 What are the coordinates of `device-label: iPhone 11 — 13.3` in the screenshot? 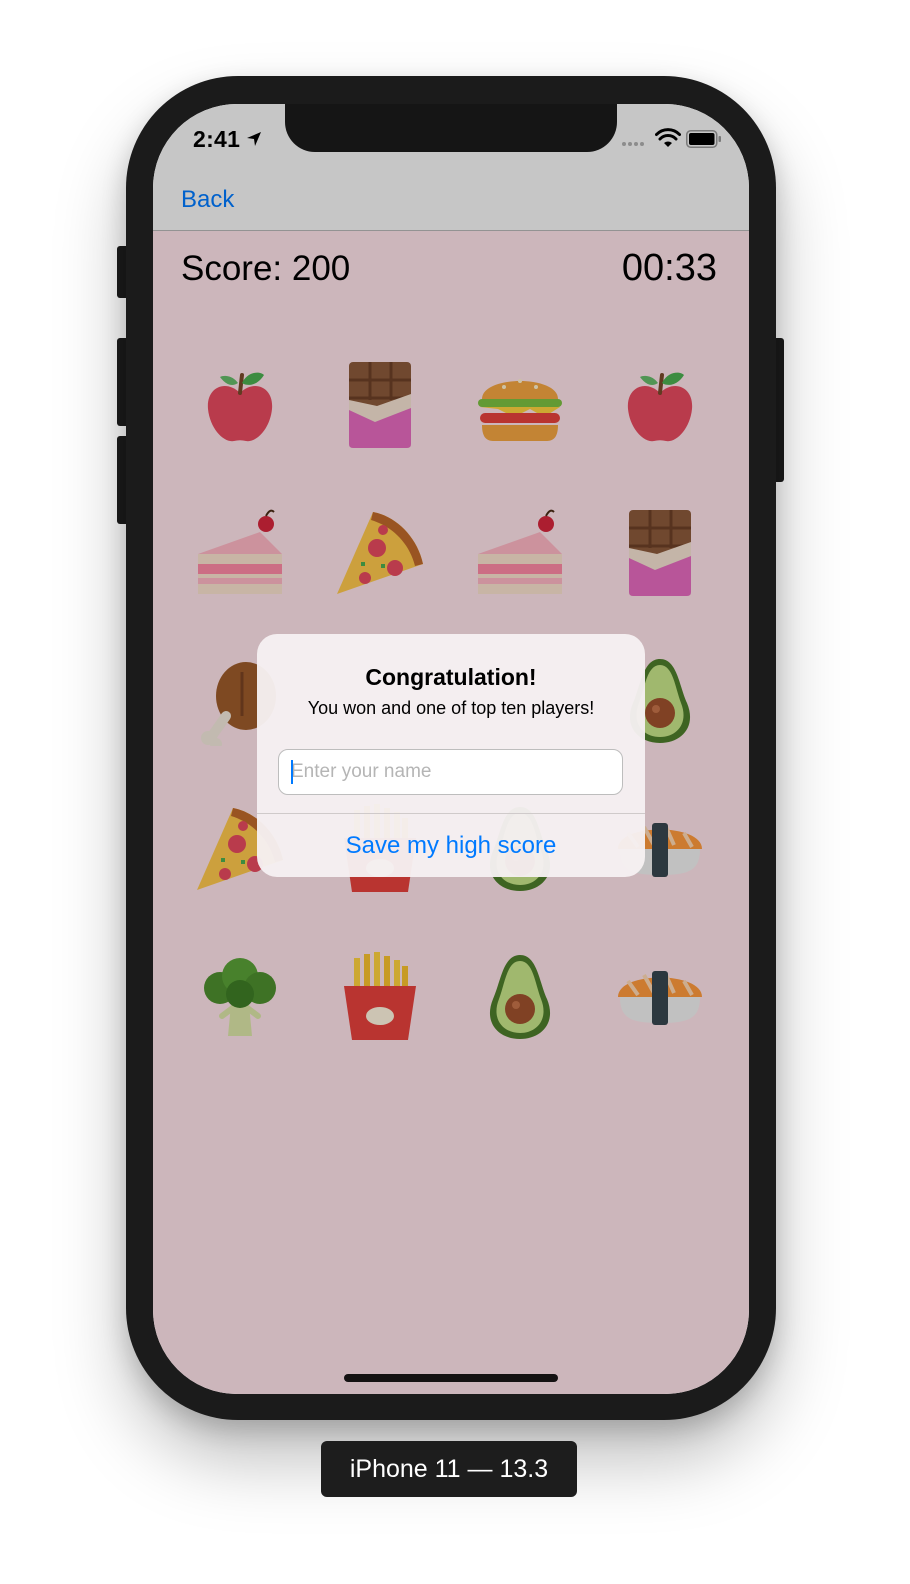 It's located at (449, 1469).